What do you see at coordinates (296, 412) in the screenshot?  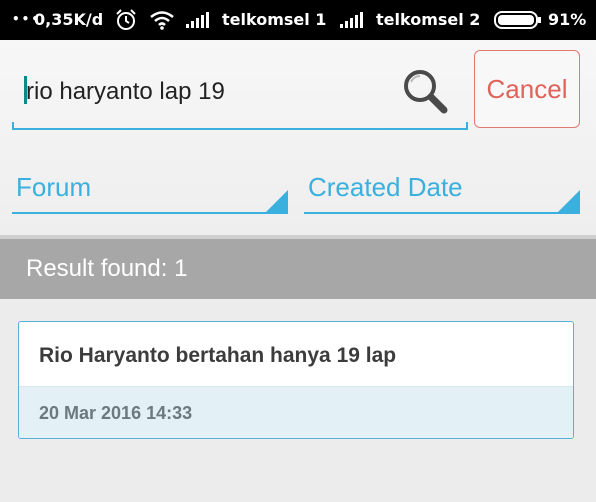 I see `result-meta: 20 Mar 2016 14:33` at bounding box center [296, 412].